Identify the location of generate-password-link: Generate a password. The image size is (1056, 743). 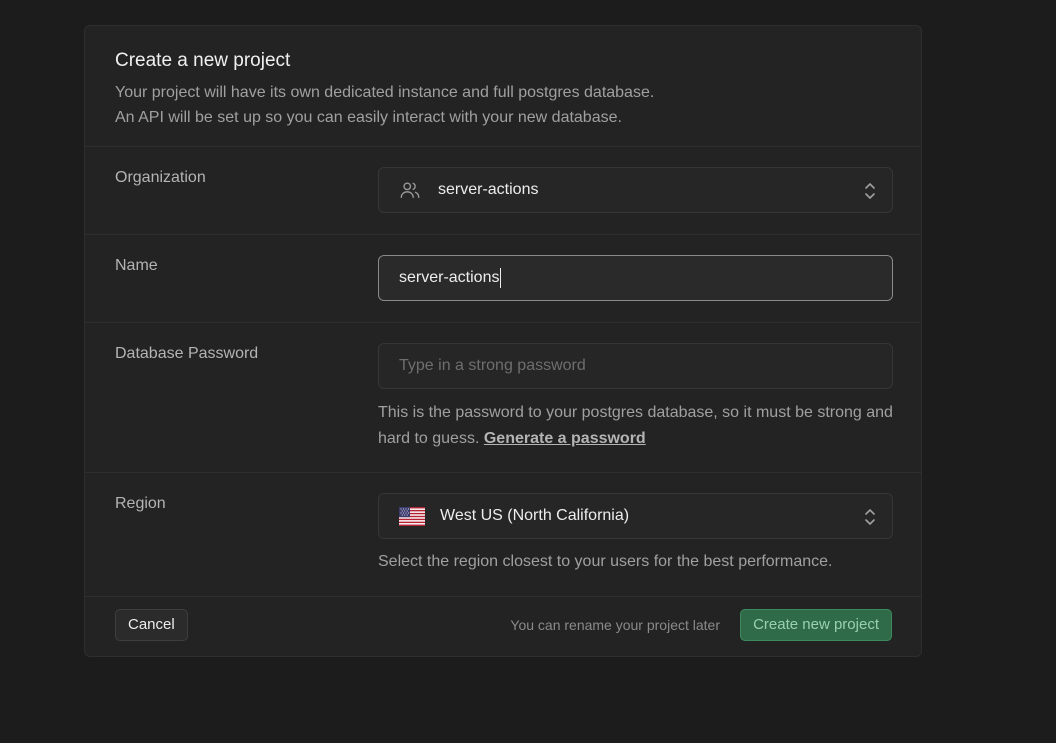
(565, 438).